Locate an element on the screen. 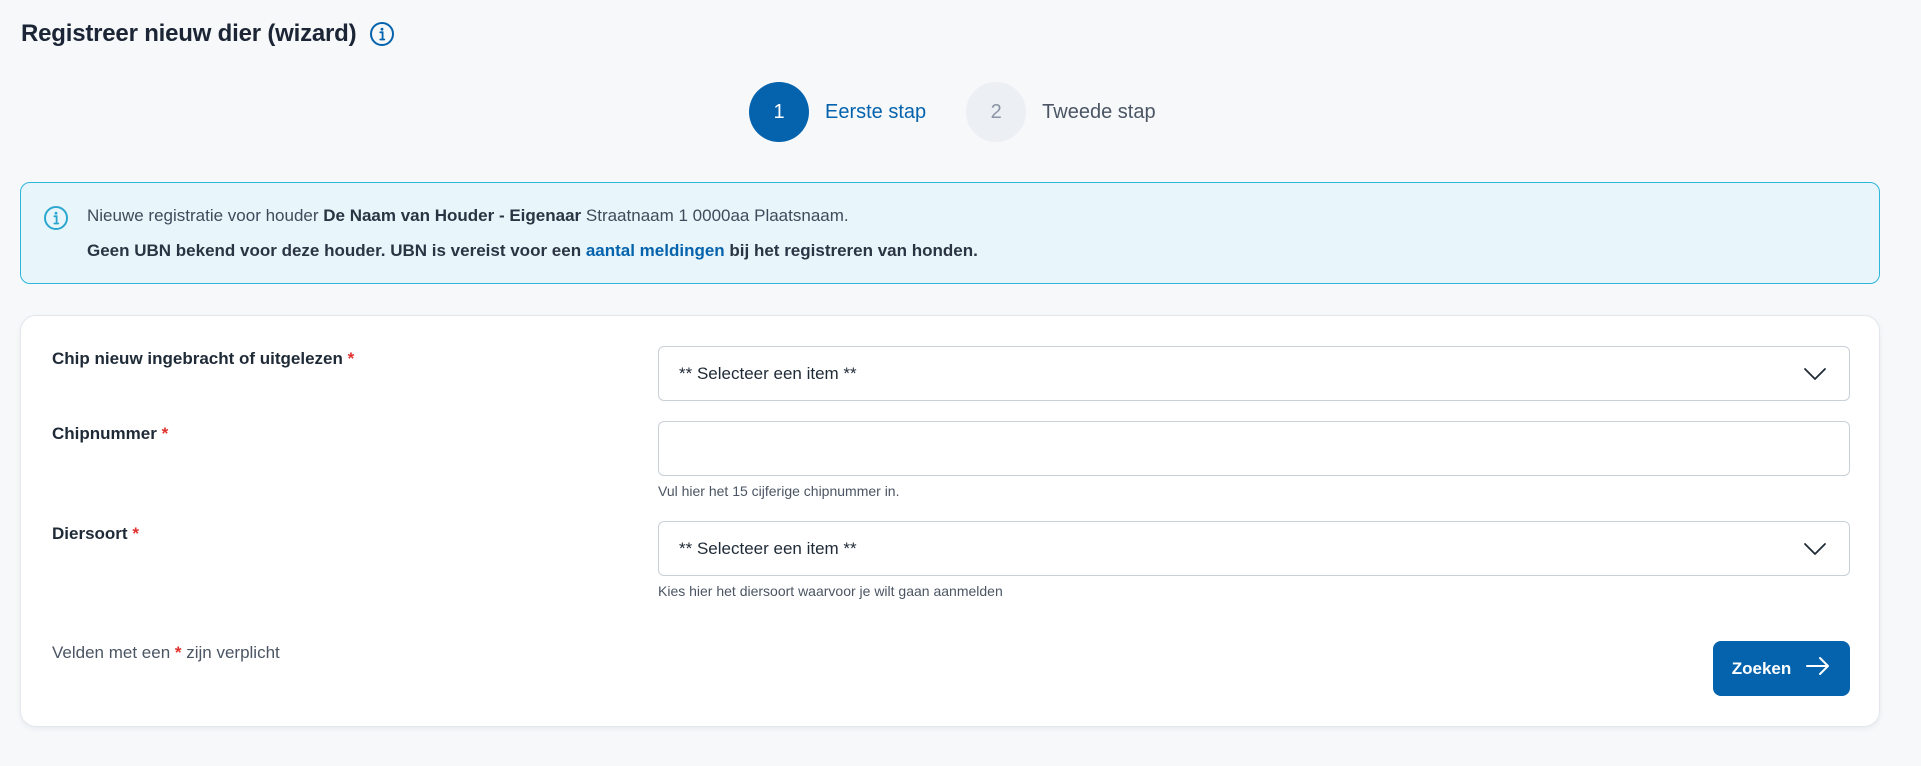 This screenshot has width=1921, height=766. step-label: Eerste stap is located at coordinates (876, 111).